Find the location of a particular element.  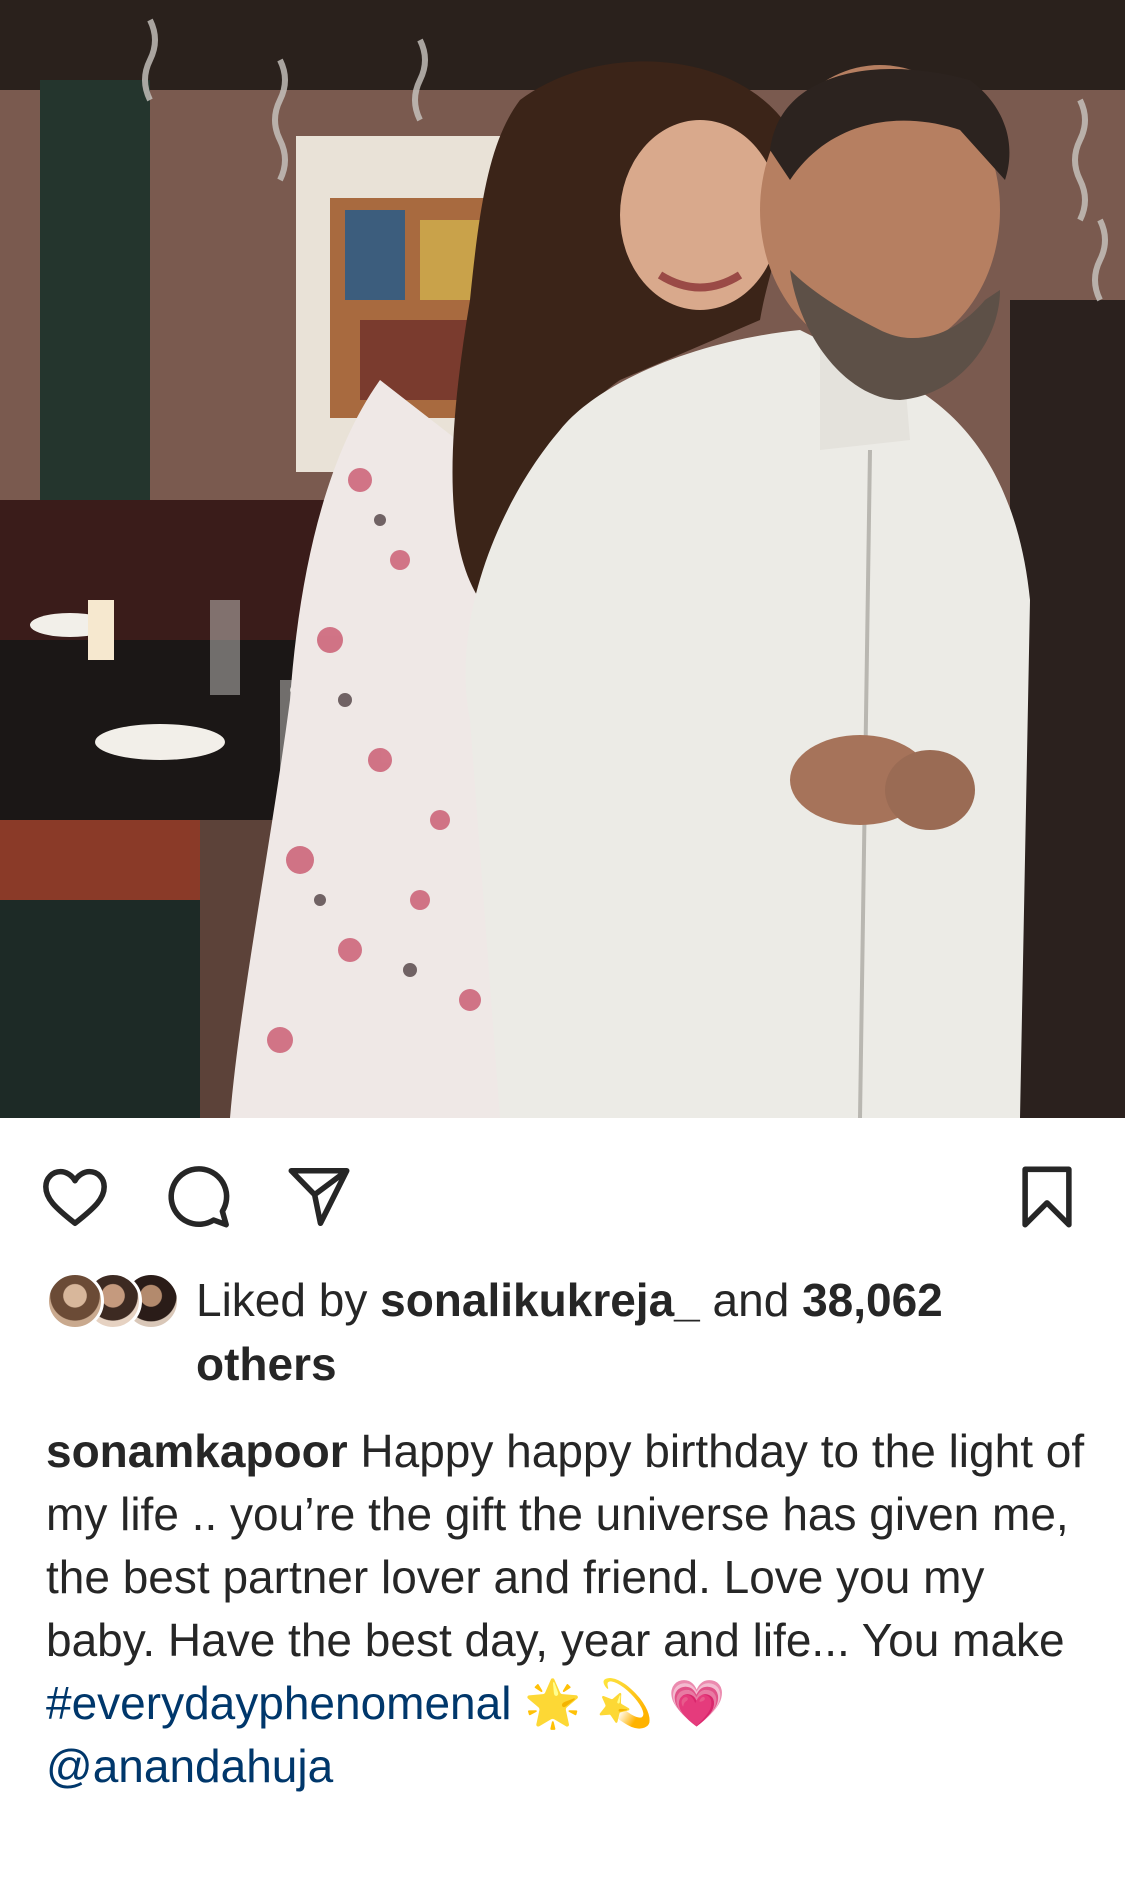

comment-icon is located at coordinates (199, 1197).